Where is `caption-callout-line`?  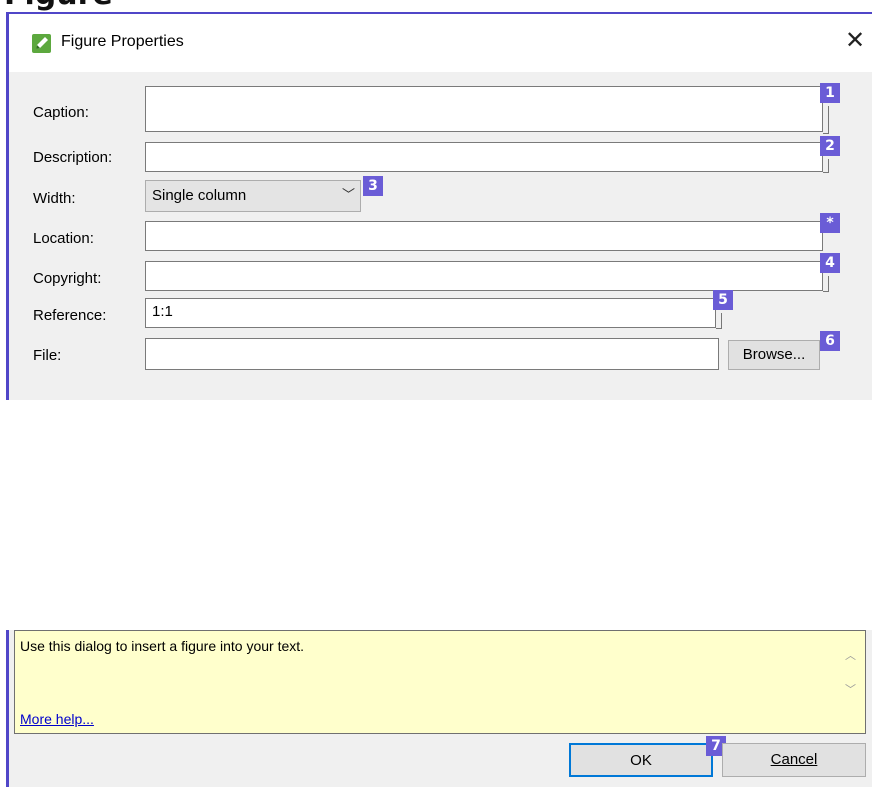
caption-callout-line is located at coordinates (826, 120).